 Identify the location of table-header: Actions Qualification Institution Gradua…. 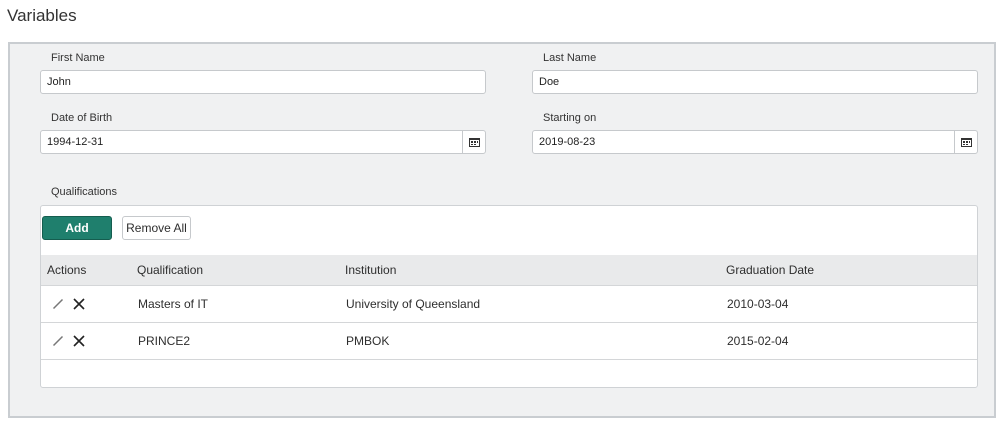
(509, 270).